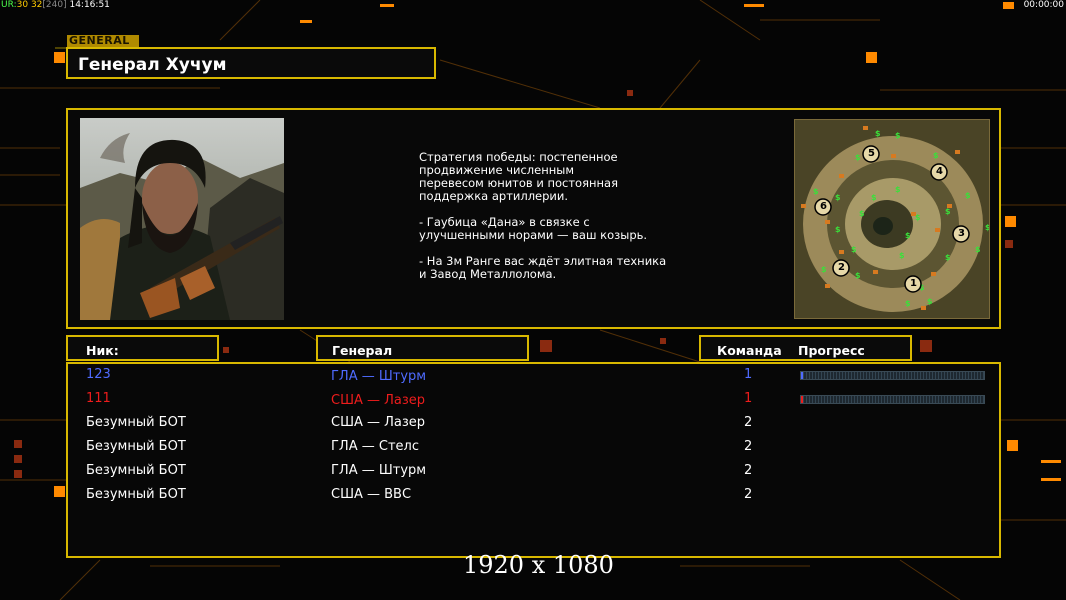 Image resolution: width=1066 pixels, height=600 pixels. I want to click on fps-label: UR:, so click(9, 5).